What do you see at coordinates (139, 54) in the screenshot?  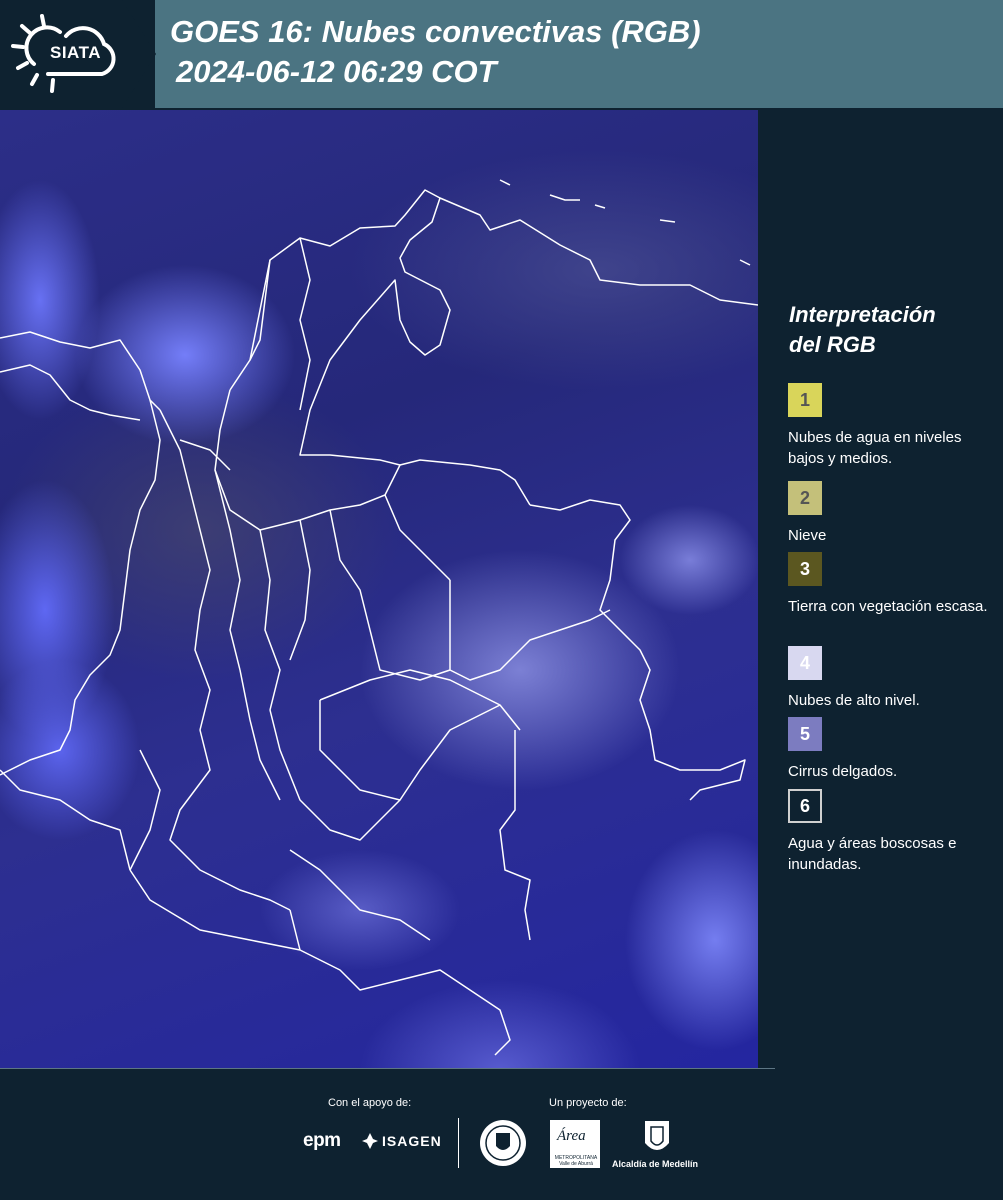 I see `logo-arrow-shape` at bounding box center [139, 54].